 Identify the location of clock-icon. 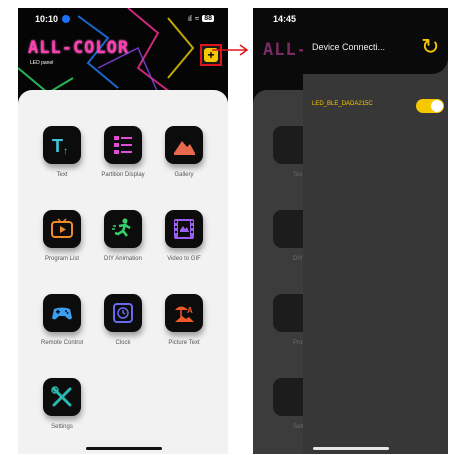
(123, 313).